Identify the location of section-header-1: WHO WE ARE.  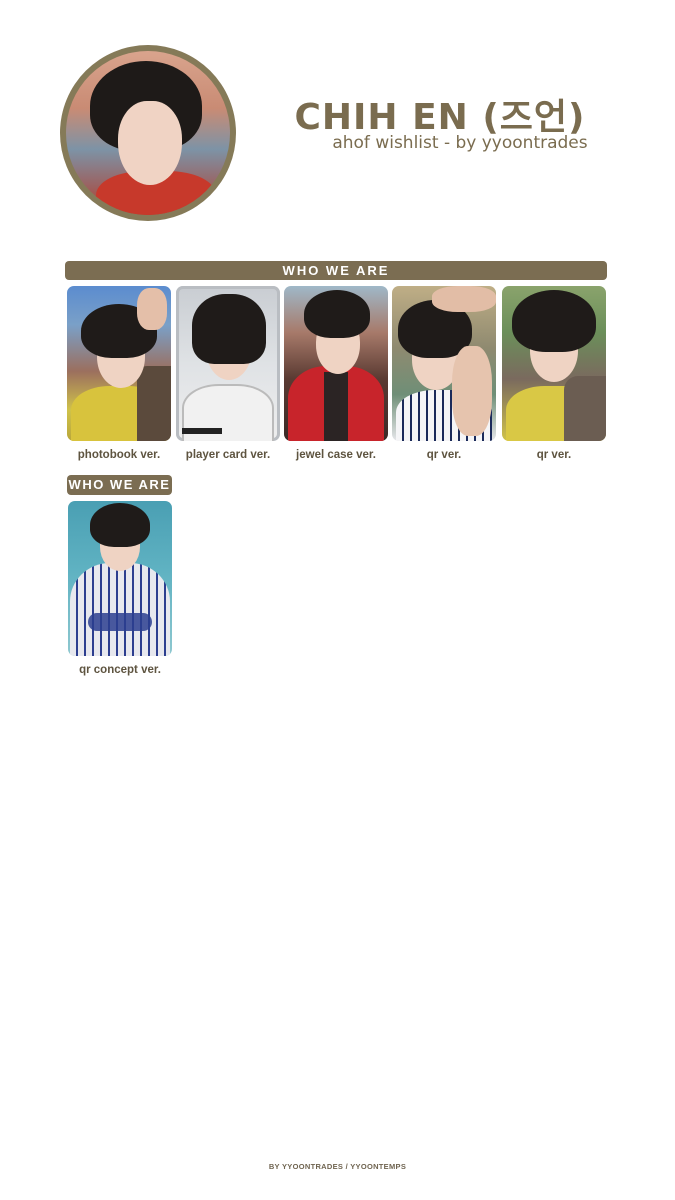
(336, 270).